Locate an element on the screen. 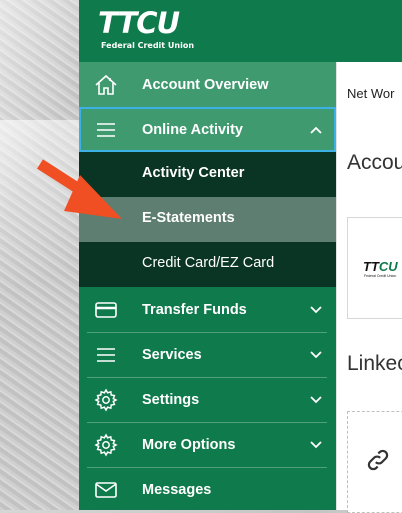 Image resolution: width=402 pixels, height=513 pixels. sidebar-item-account-overview: Account Overview is located at coordinates (207, 84).